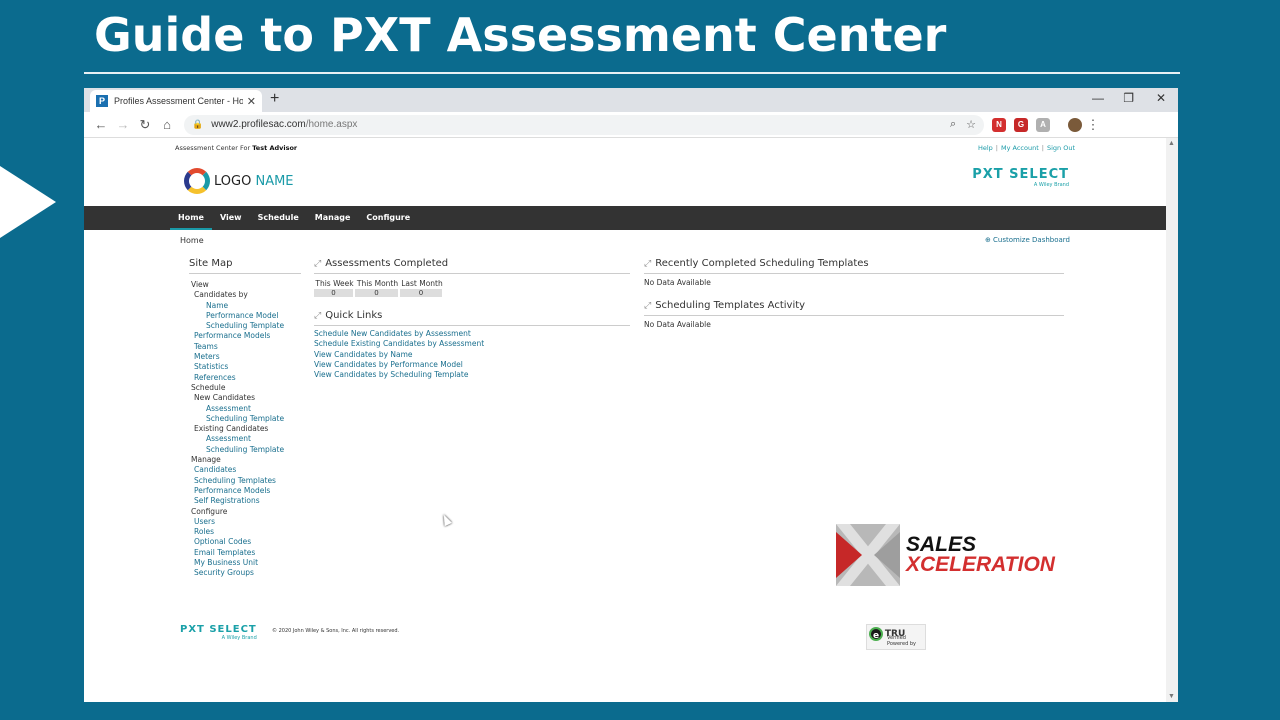  Describe the element at coordinates (278, 218) in the screenshot. I see `nav-schedule: Schedule` at that location.